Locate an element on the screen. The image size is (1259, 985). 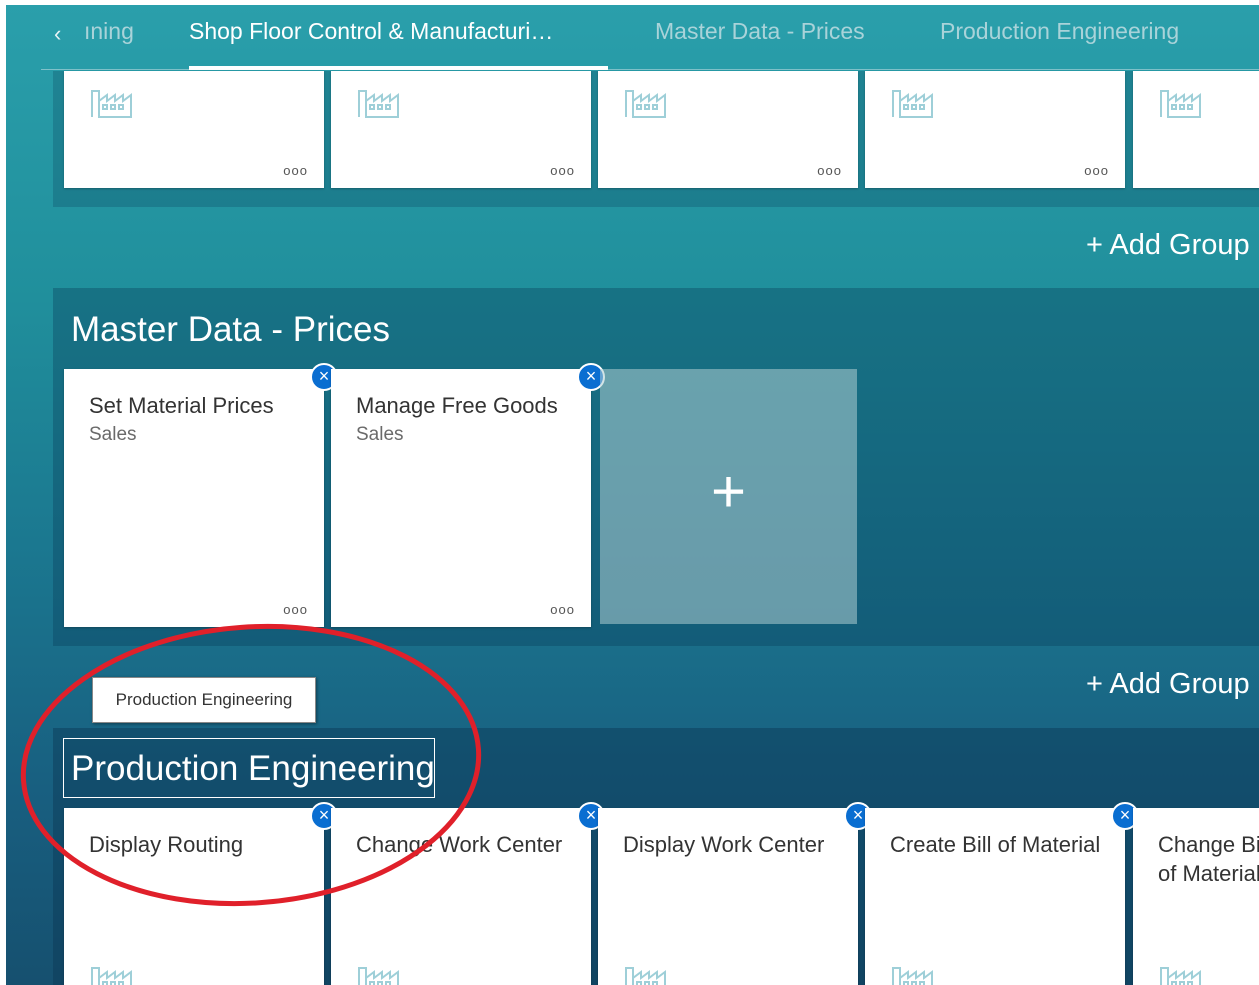
app-tile-manage-free-goods: Manage Free Goods Sales ooo × is located at coordinates (468, 495).